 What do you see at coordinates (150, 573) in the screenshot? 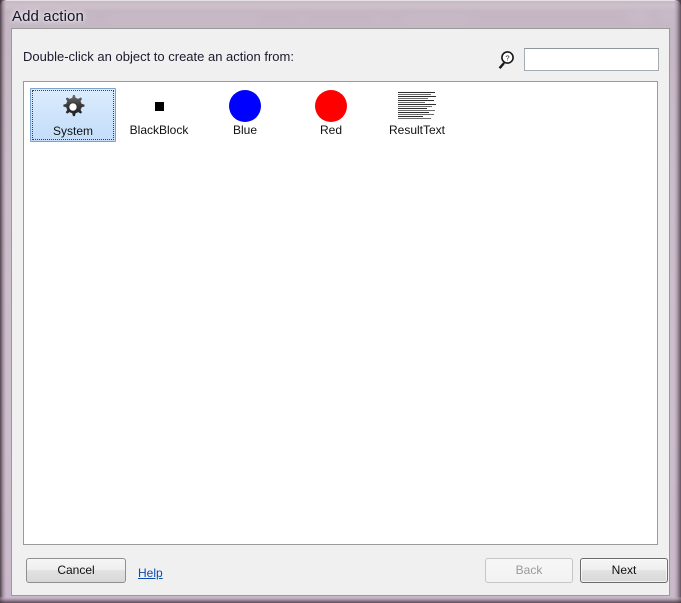
I see `help-link: Help` at bounding box center [150, 573].